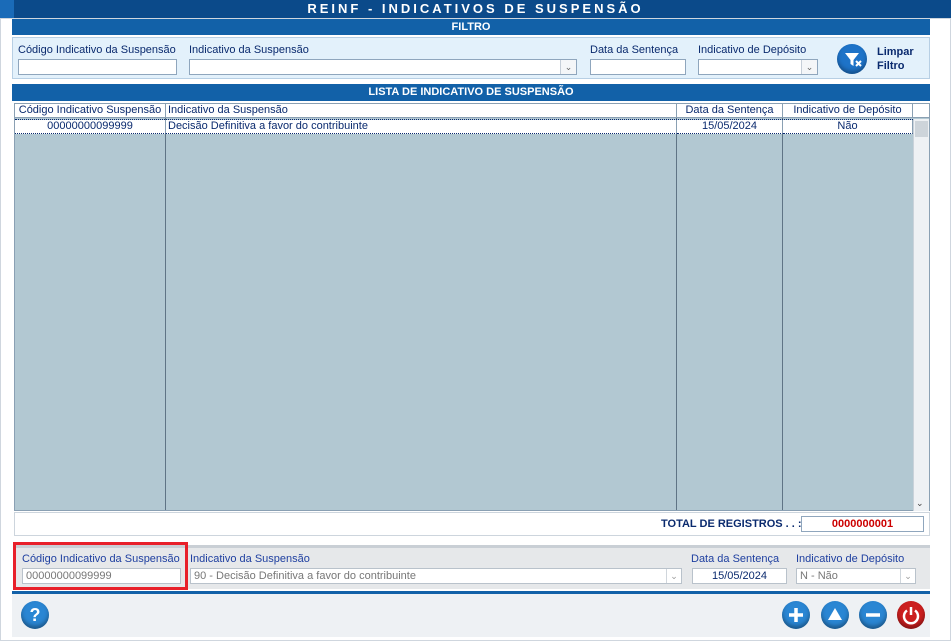 The image size is (951, 641). Describe the element at coordinates (90, 111) in the screenshot. I see `column-header-codigo: Código Indicativo Suspensão` at that location.